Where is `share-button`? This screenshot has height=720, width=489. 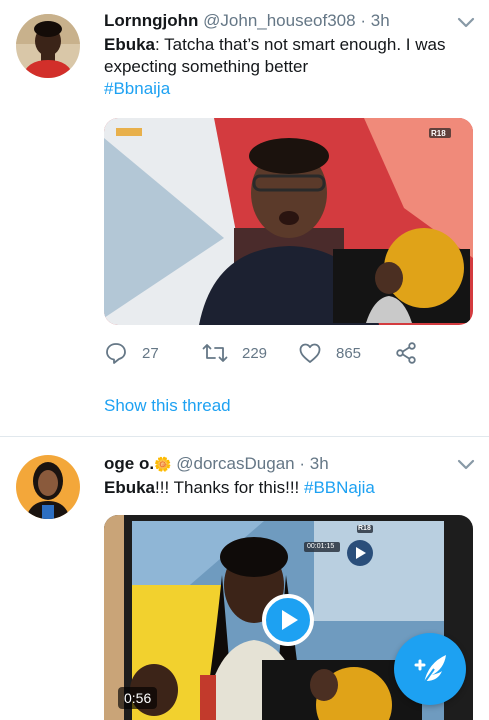
share-button is located at coordinates (406, 353).